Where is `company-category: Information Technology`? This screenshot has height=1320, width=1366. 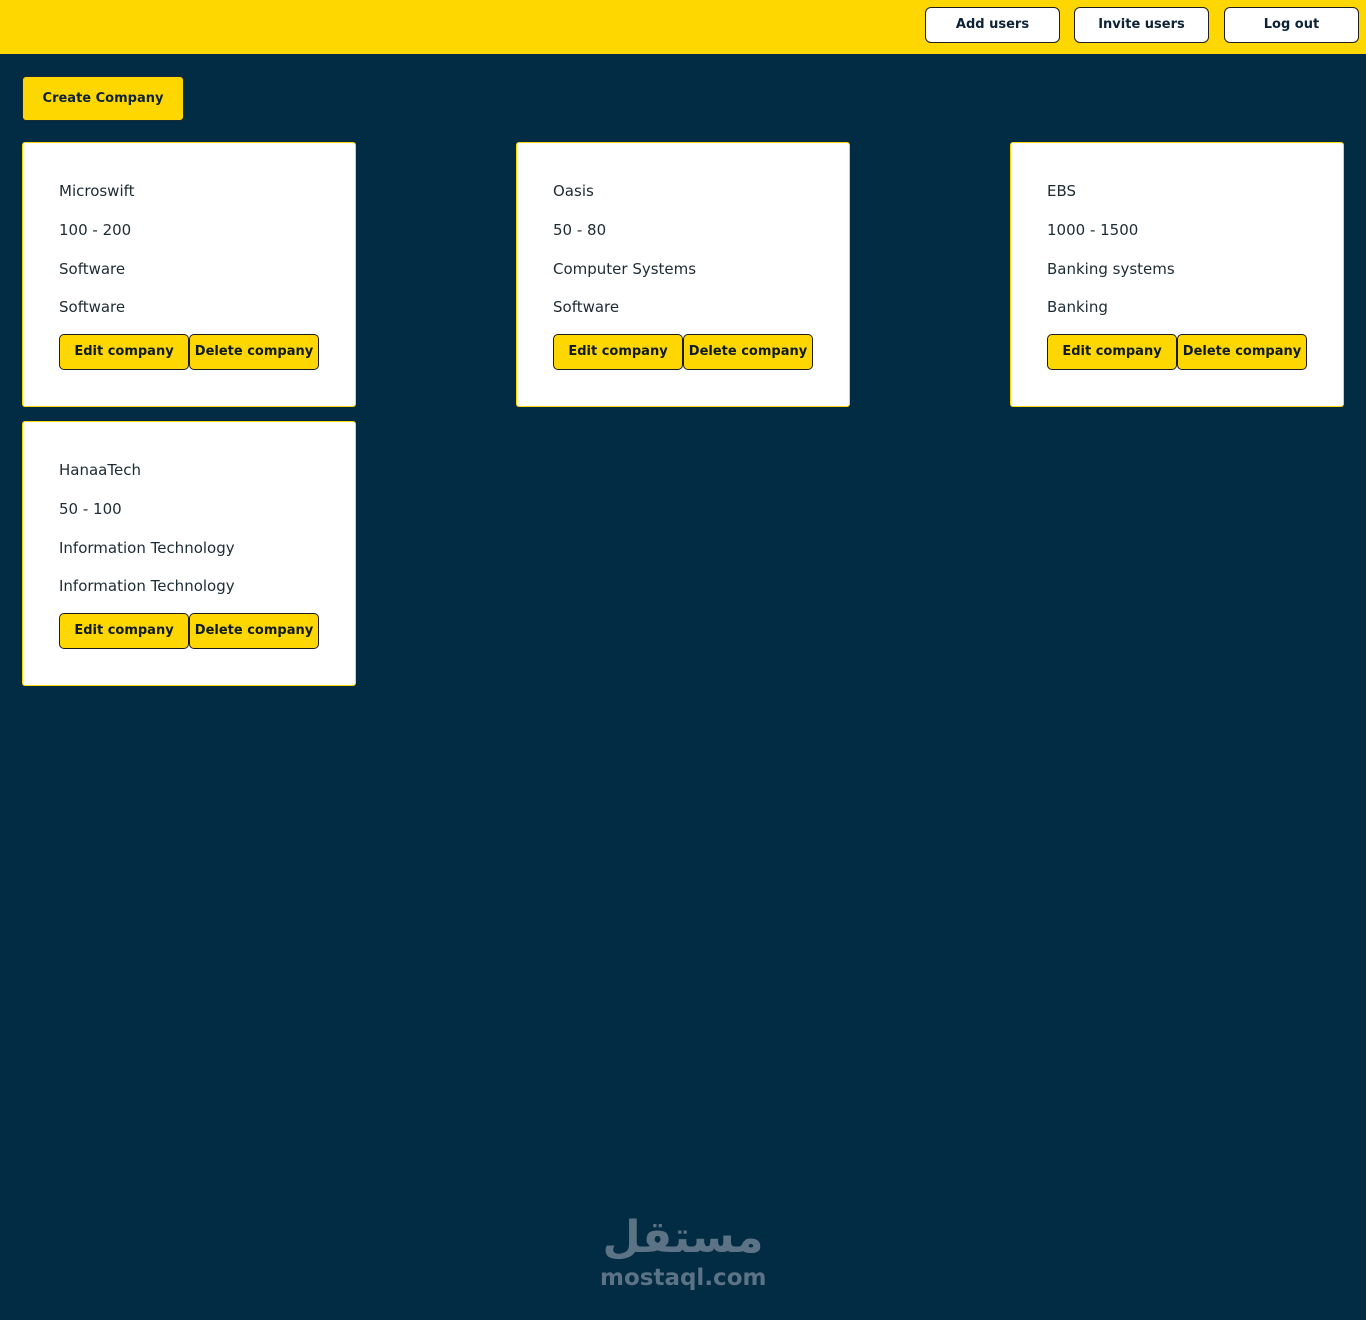
company-category: Information Technology is located at coordinates (147, 586).